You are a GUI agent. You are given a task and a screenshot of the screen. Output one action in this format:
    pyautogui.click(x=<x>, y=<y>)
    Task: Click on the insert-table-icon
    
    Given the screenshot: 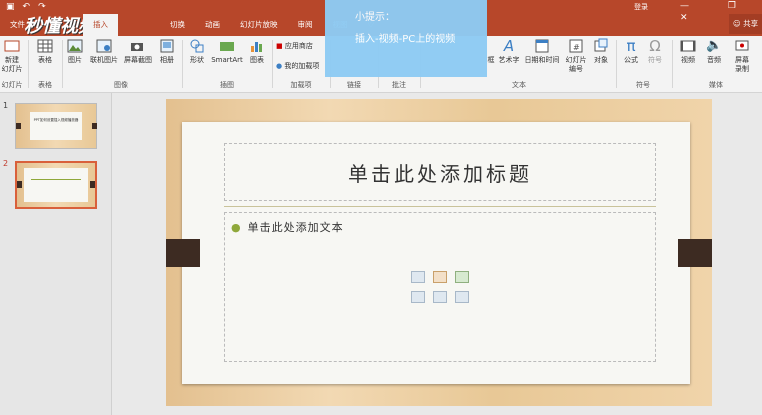 What is the action you would take?
    pyautogui.click(x=418, y=277)
    